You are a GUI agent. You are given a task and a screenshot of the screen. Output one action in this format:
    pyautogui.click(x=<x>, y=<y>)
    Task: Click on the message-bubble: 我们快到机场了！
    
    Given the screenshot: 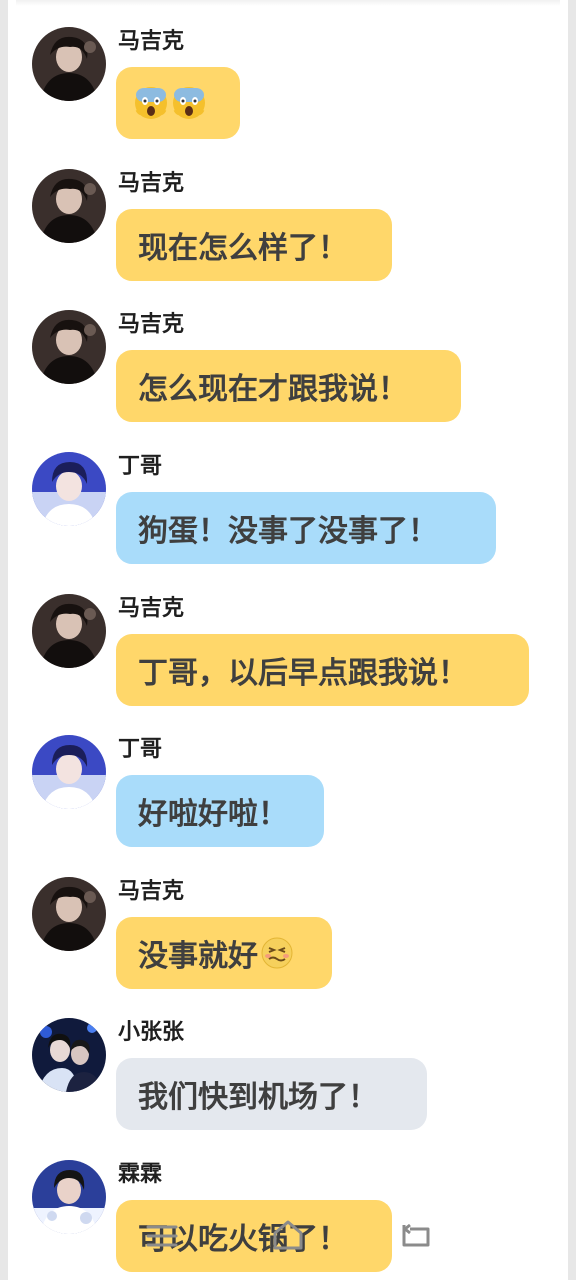 What is the action you would take?
    pyautogui.click(x=271, y=1094)
    